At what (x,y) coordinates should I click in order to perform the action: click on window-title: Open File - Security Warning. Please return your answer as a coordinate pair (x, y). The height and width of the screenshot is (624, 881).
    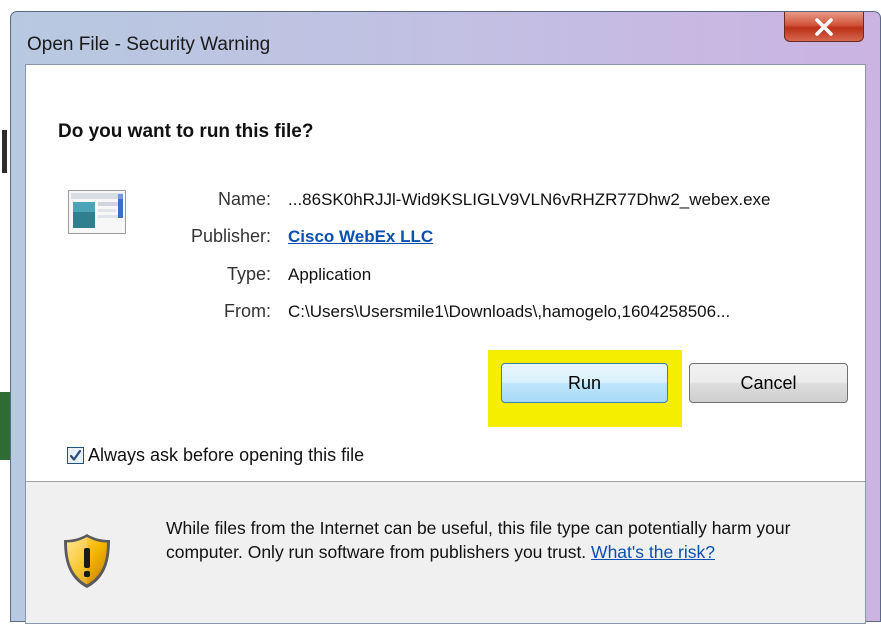
    Looking at the image, I should click on (149, 44).